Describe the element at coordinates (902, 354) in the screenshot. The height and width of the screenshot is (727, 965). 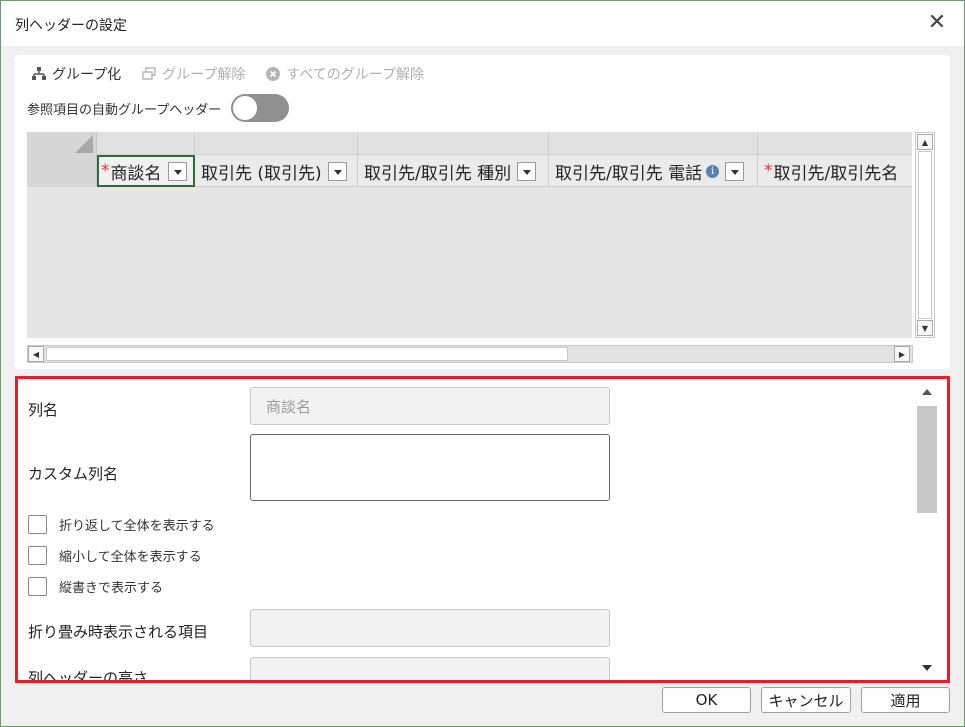
I see `scroll-right-icon: ▶` at that location.